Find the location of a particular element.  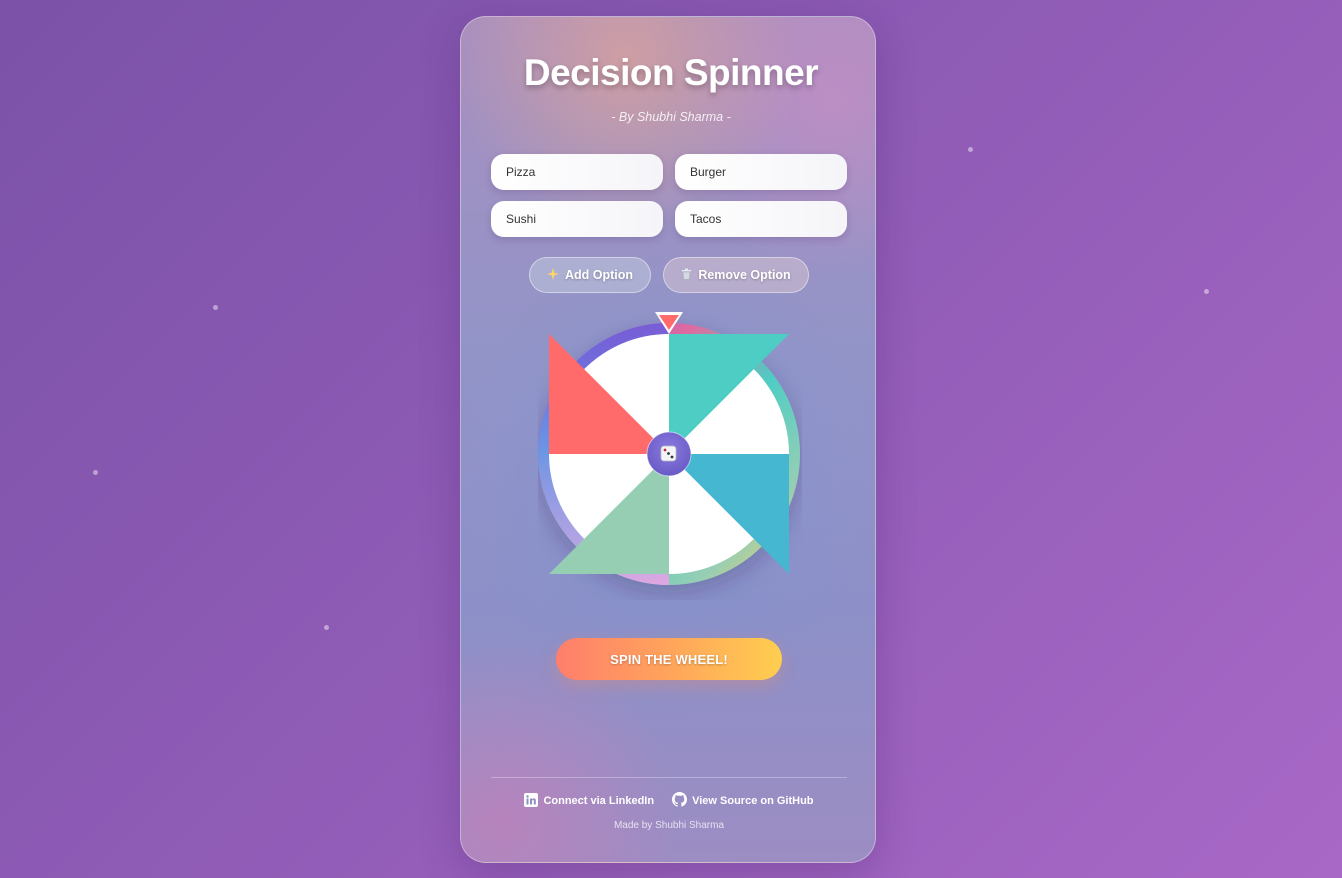

footer-divider is located at coordinates (669, 777).